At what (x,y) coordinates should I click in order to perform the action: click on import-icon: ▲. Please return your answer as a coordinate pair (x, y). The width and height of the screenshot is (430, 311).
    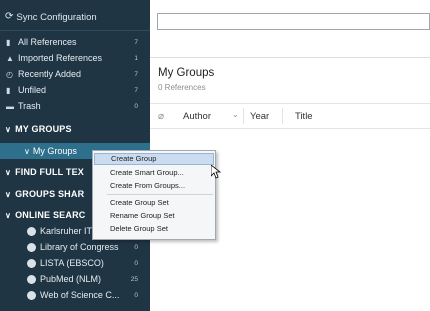
    Looking at the image, I should click on (10, 58).